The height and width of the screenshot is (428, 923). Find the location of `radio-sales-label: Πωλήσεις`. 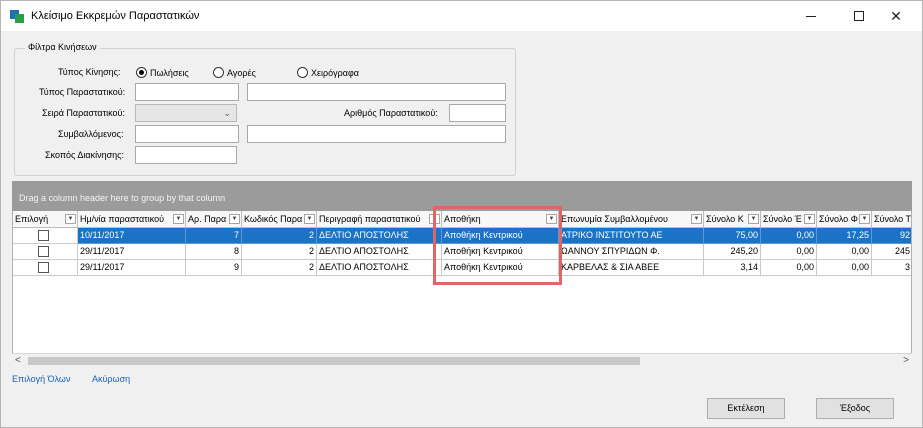

radio-sales-label: Πωλήσεις is located at coordinates (169, 73).